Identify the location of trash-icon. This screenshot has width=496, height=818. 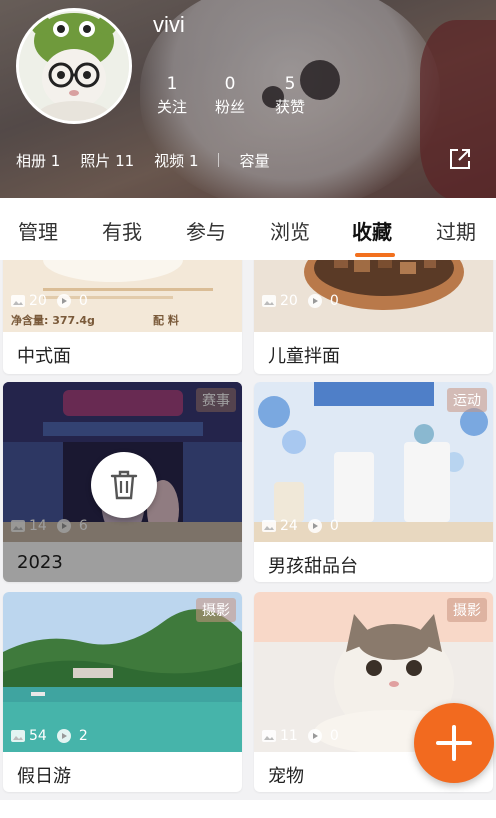
(124, 485).